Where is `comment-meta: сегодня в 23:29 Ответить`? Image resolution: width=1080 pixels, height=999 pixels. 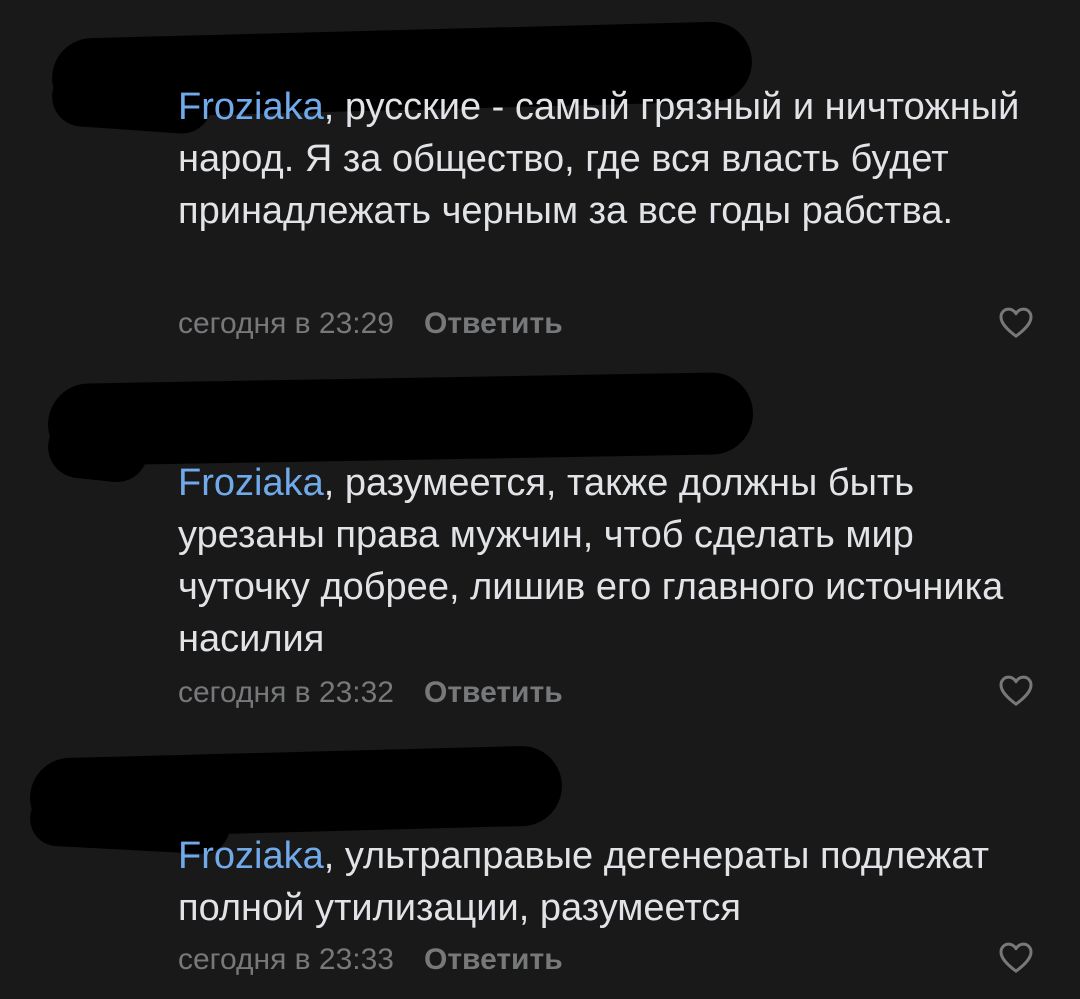 comment-meta: сегодня в 23:29 Ответить is located at coordinates (370, 324).